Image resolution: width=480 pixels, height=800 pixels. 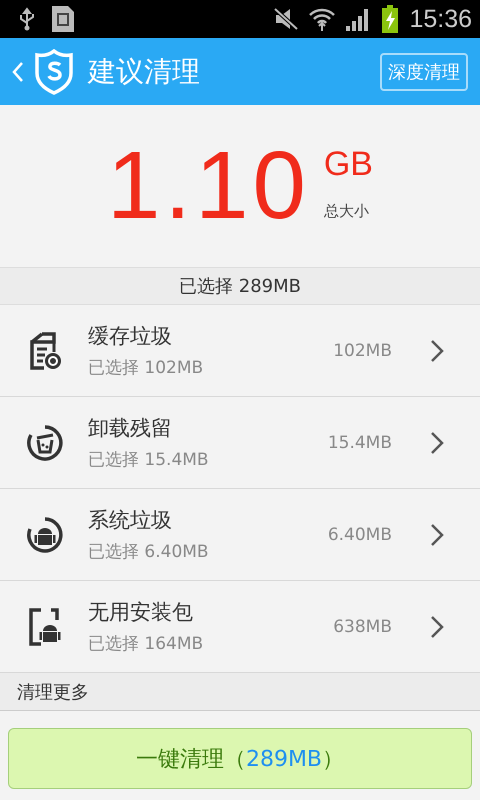 I want to click on wifi-icon, so click(x=322, y=19).